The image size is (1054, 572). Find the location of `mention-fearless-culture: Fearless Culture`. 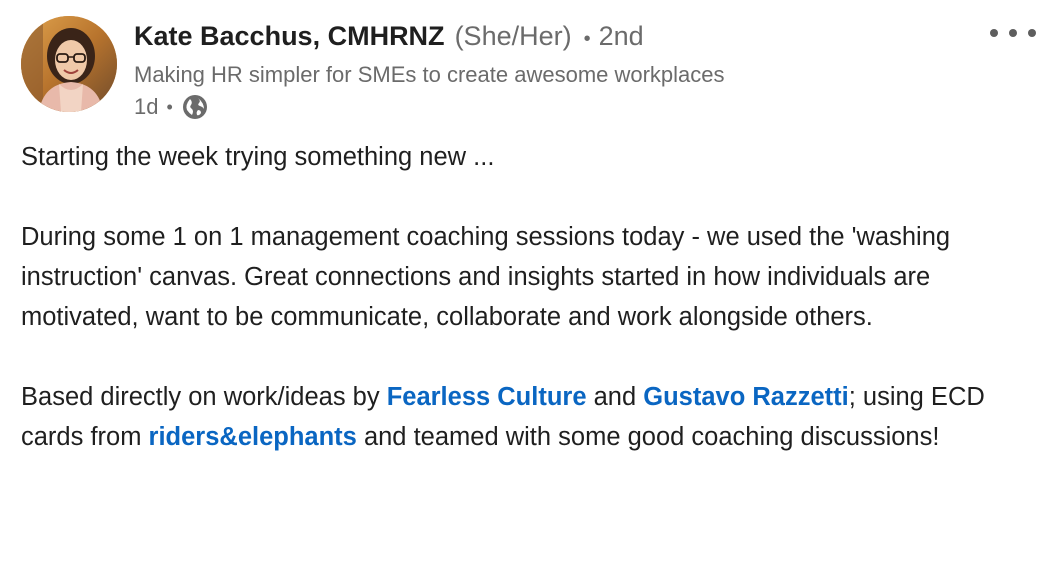

mention-fearless-culture: Fearless Culture is located at coordinates (487, 397).